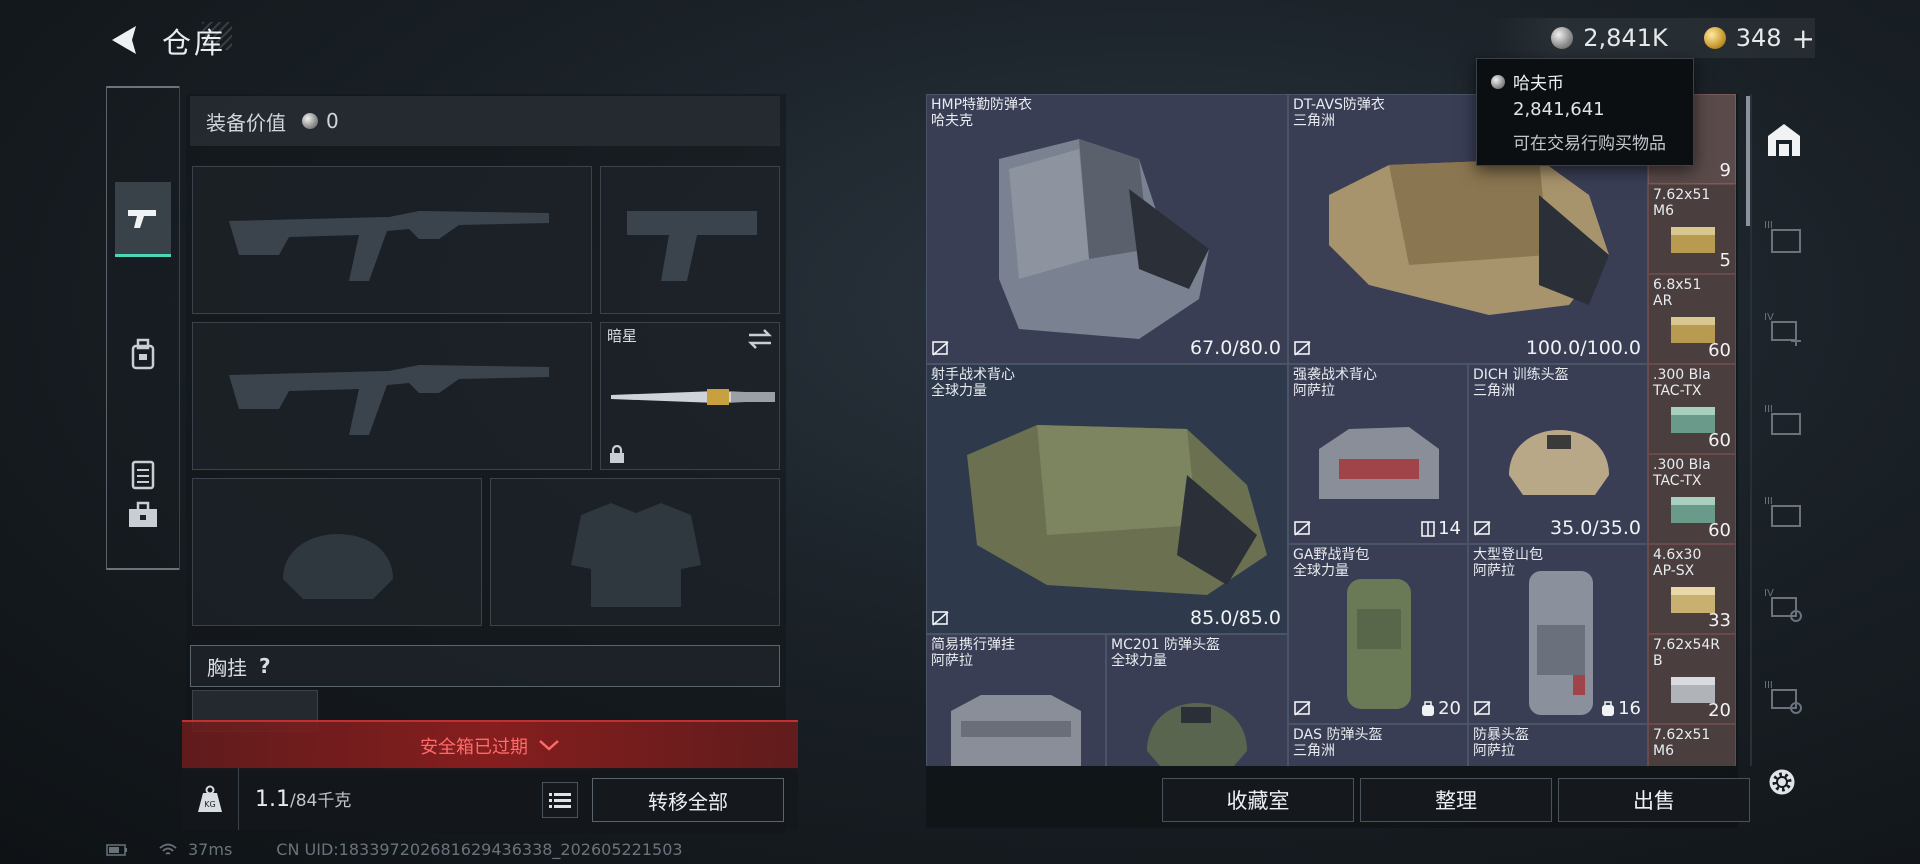 The image size is (1920, 864). What do you see at coordinates (303, 799) in the screenshot?
I see `weight-display: 1.1/84千克` at bounding box center [303, 799].